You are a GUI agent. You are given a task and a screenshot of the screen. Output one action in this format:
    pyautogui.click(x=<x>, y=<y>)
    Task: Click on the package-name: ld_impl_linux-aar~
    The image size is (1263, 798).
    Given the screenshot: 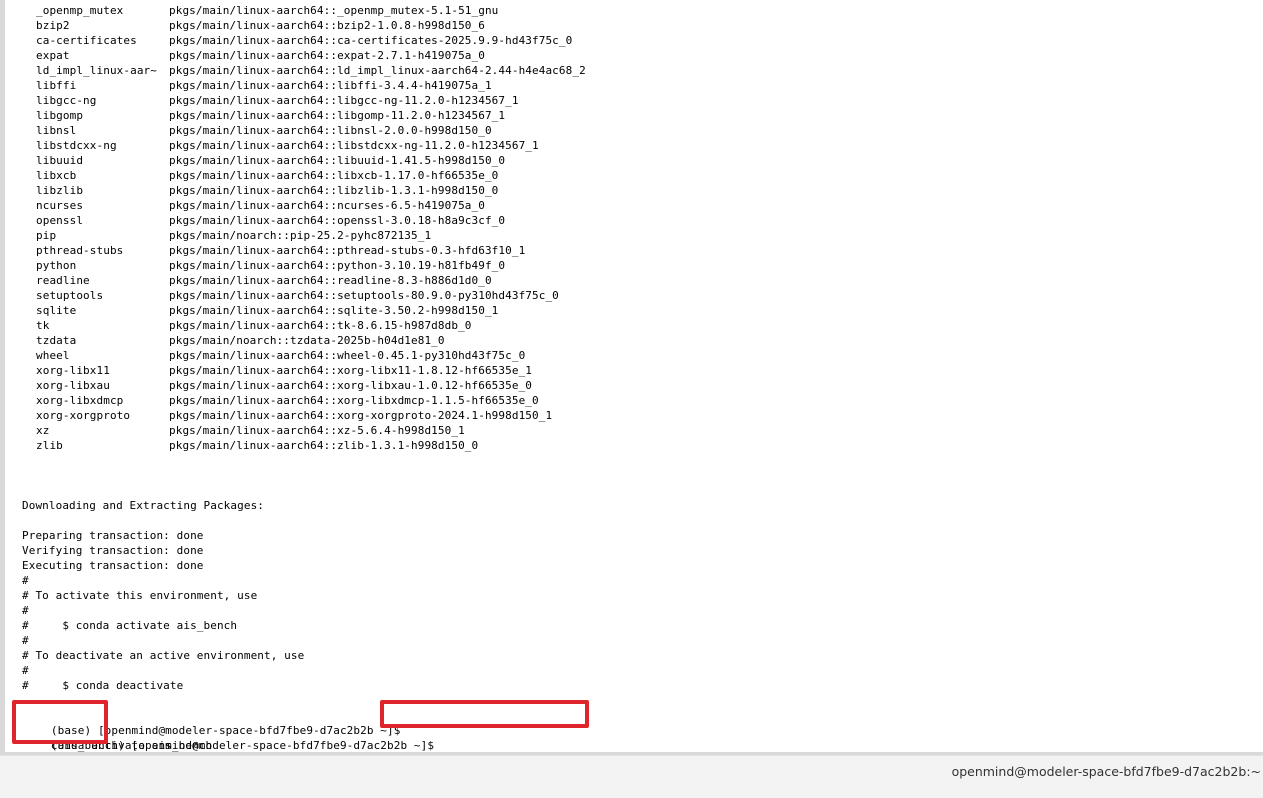 What is the action you would take?
    pyautogui.click(x=97, y=70)
    